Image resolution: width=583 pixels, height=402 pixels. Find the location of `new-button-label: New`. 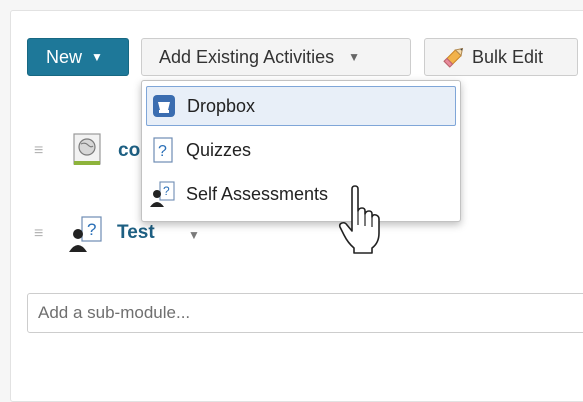

new-button-label: New is located at coordinates (64, 56).